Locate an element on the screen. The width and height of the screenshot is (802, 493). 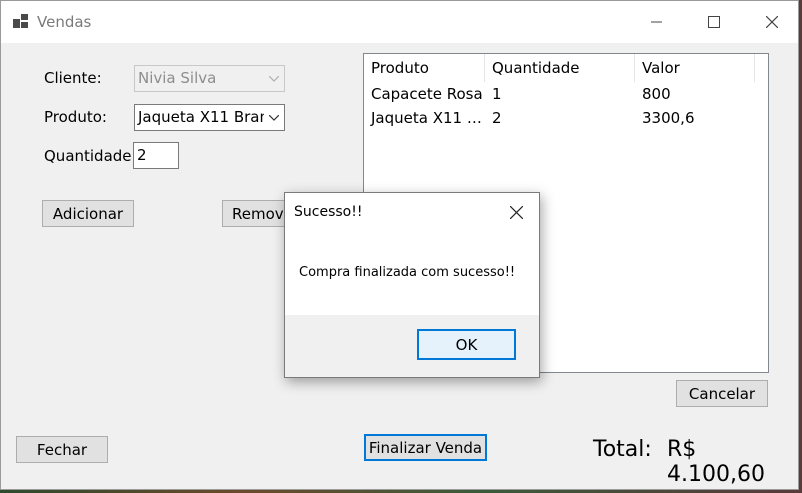
cell-produto: Jaqueta X11 Branca is located at coordinates (428, 118).